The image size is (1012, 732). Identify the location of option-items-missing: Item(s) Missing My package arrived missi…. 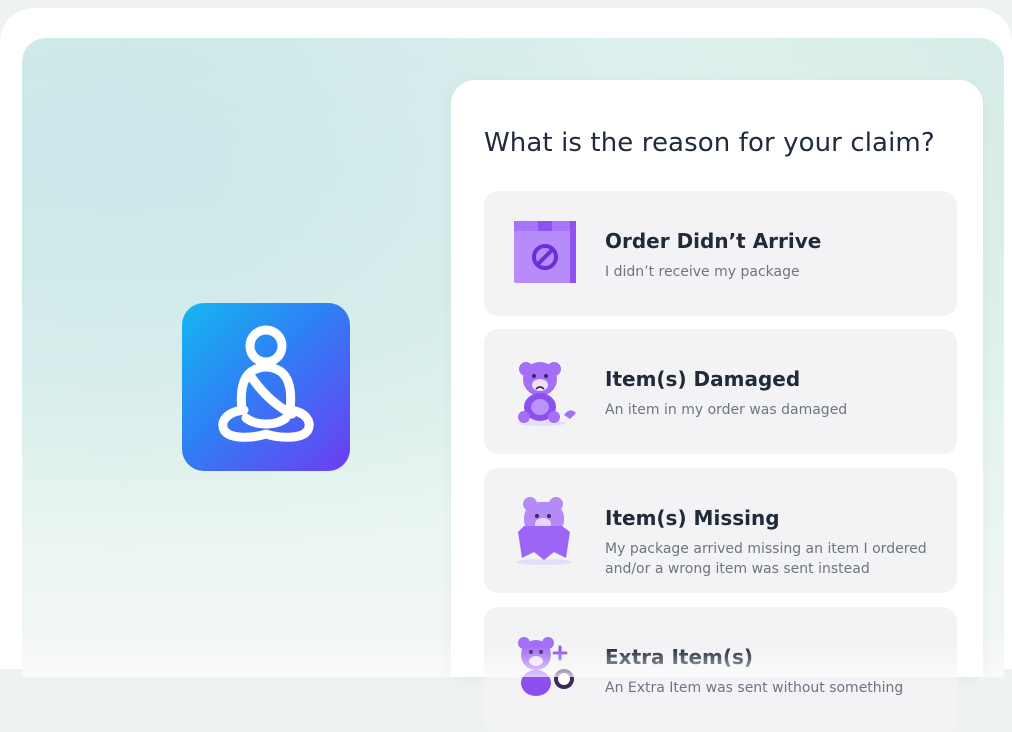
(720, 530).